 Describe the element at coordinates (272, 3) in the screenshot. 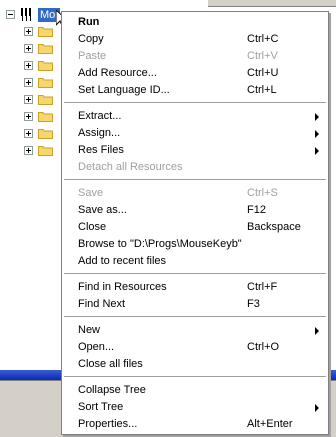

I see `window-top-strip` at that location.